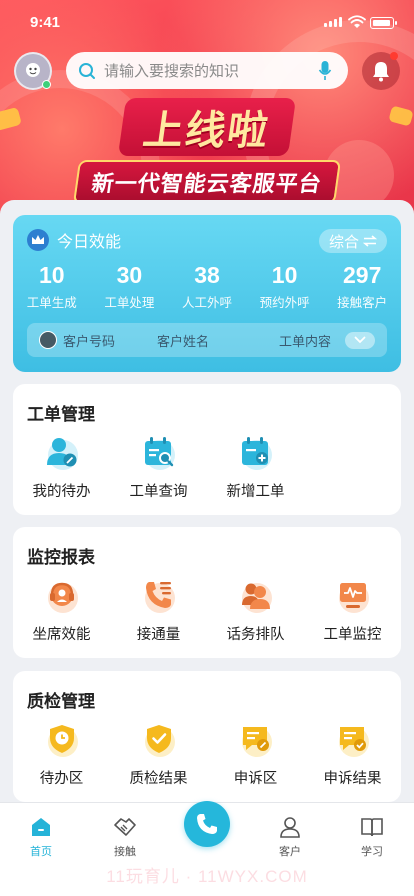 This screenshot has width=414, height=896. I want to click on menu-item-agent-efficiency: 坐席效能, so click(61, 610).